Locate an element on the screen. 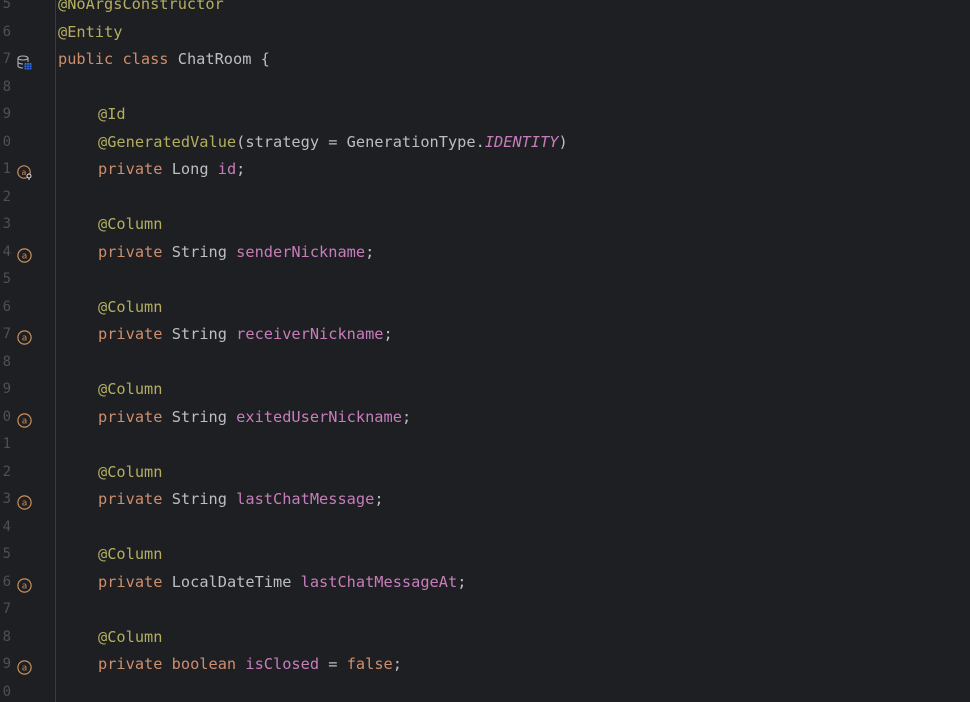 The height and width of the screenshot is (702, 970). code-line: 5 @Column is located at coordinates (485, 555).